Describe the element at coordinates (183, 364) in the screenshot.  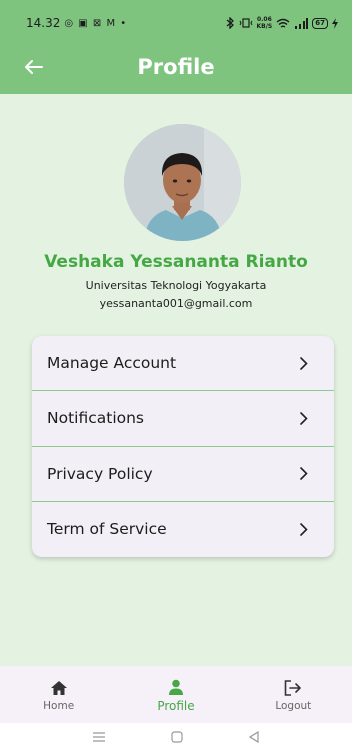
I see `menu-item-manage-account: Manage Account` at that location.